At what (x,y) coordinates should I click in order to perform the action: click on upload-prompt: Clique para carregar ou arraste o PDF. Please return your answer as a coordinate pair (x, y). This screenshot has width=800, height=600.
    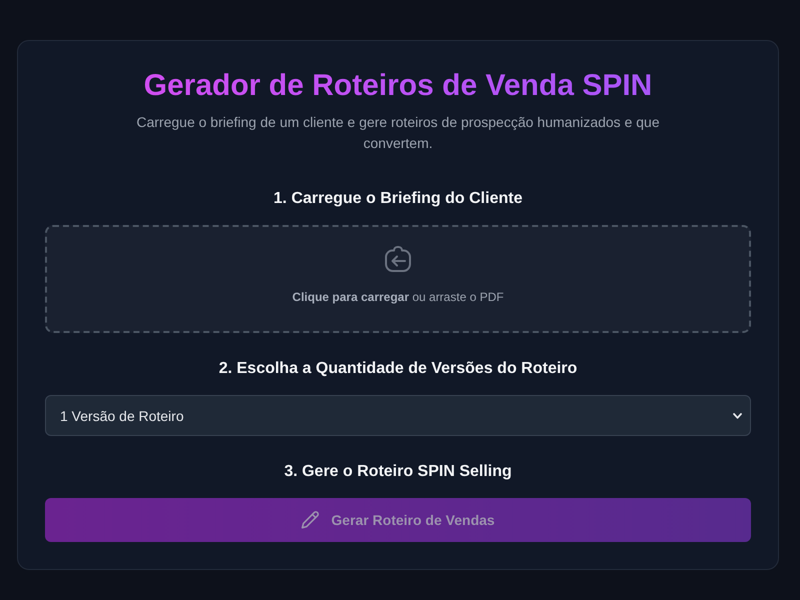
    Looking at the image, I should click on (398, 297).